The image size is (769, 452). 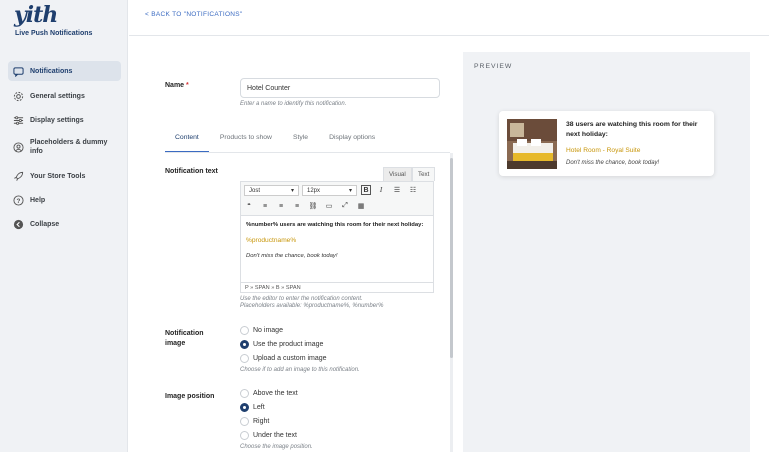 What do you see at coordinates (329, 206) in the screenshot?
I see `more-tag-button: ▭` at bounding box center [329, 206].